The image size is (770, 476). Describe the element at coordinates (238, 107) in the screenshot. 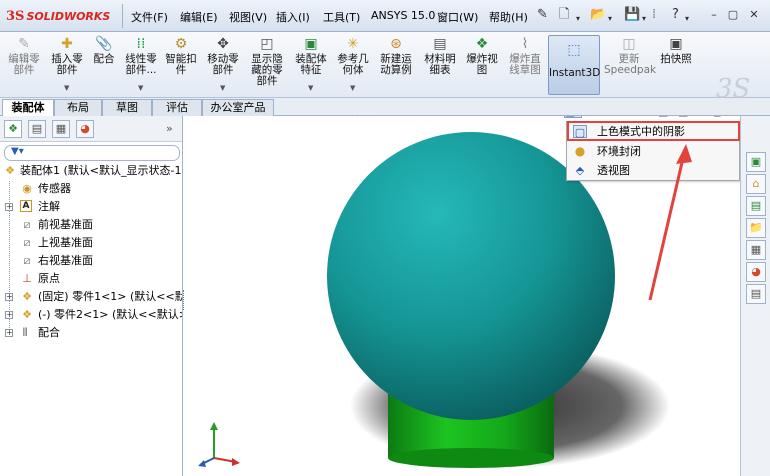

I see `tab-office-products: 办公室产品` at that location.